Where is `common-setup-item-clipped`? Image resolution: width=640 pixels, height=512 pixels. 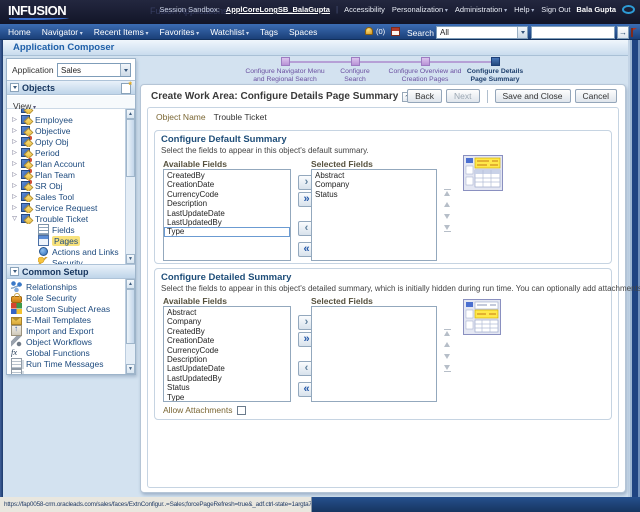 common-setup-item-clipped is located at coordinates (65, 371).